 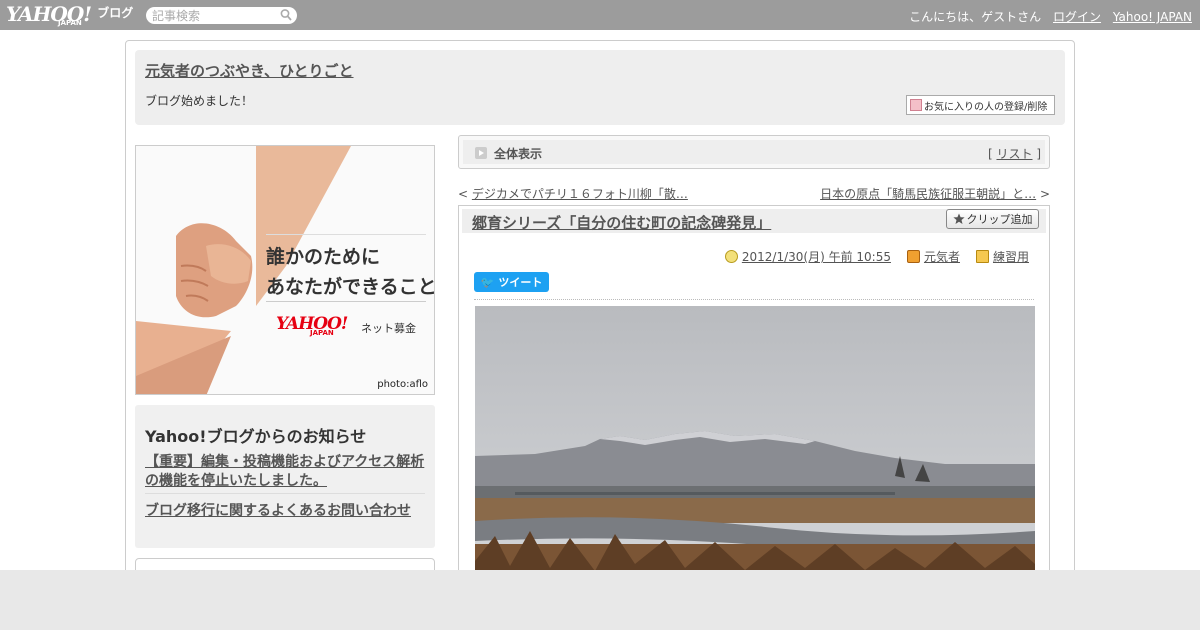 What do you see at coordinates (388, 328) in the screenshot?
I see `ad-donation-label: ネット募金` at bounding box center [388, 328].